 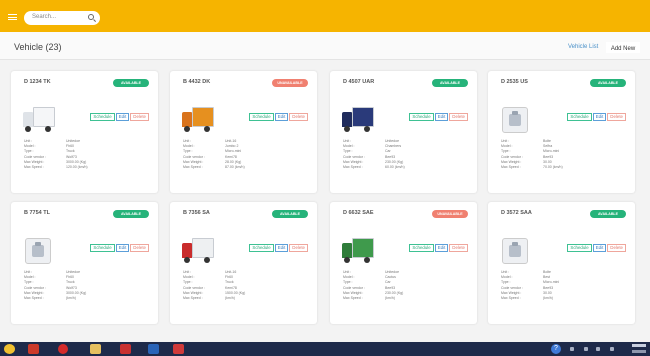 What do you see at coordinates (77, 166) in the screenshot?
I see `detail-value: 120.00 (km/h)` at bounding box center [77, 166].